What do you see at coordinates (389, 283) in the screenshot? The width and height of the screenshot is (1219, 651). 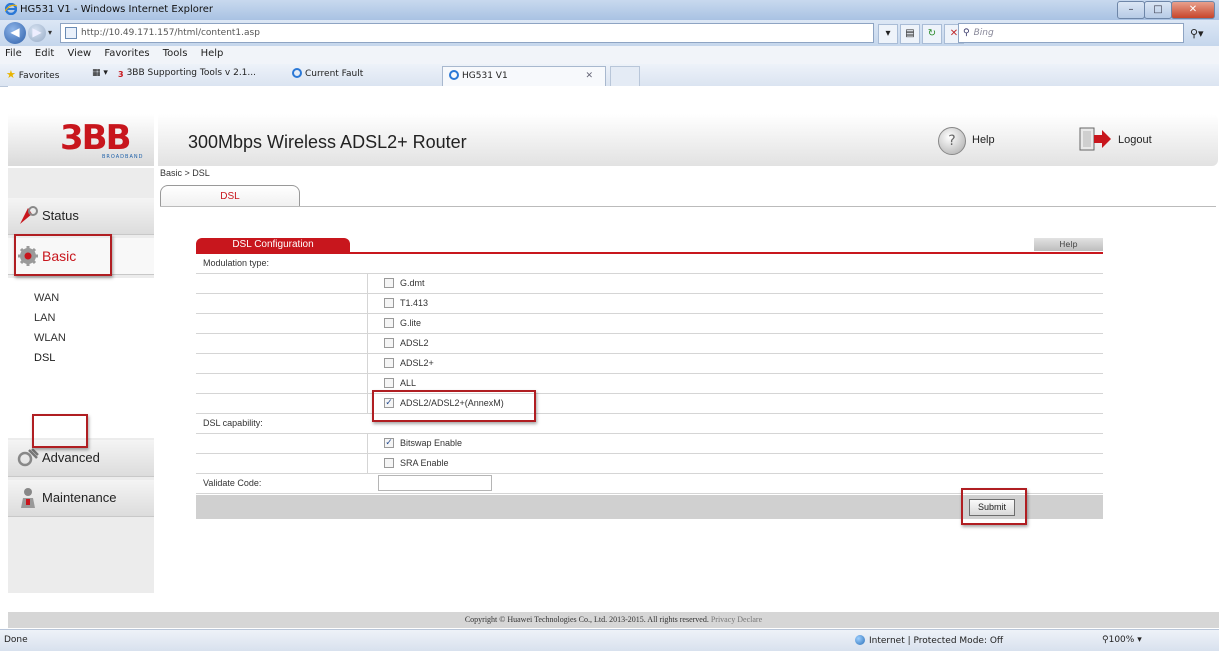 I see `checkbox-gdmt` at bounding box center [389, 283].